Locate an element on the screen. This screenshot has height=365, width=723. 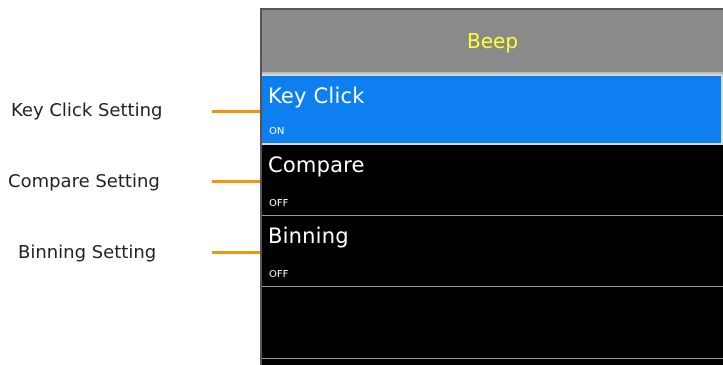
menu-item-label: Key Click is located at coordinates (316, 96).